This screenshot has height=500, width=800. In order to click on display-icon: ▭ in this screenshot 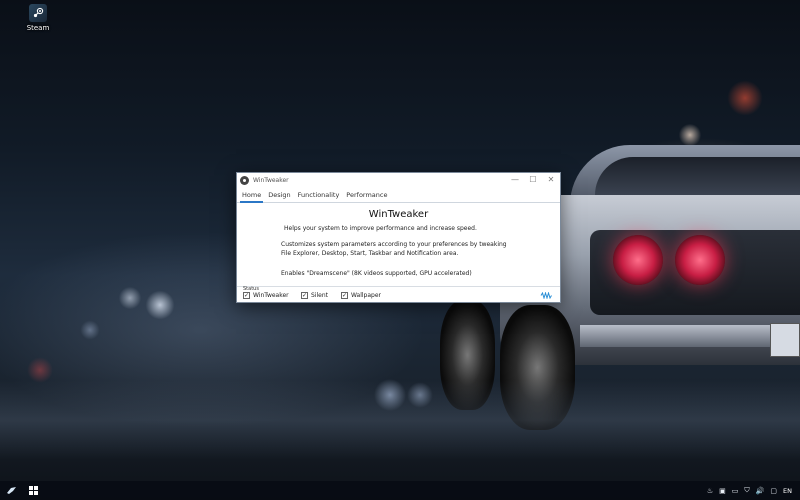, I will do `click(735, 491)`.